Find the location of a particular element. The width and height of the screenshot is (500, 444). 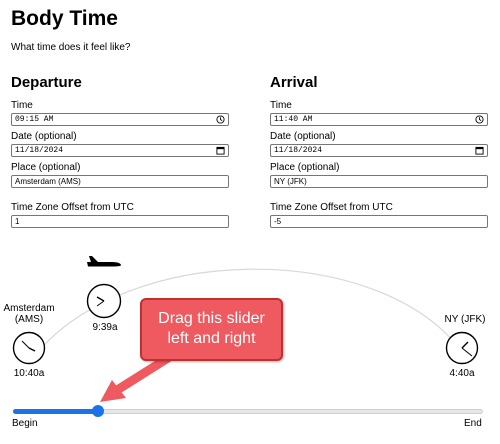

slider-end-label: End is located at coordinates (473, 423).